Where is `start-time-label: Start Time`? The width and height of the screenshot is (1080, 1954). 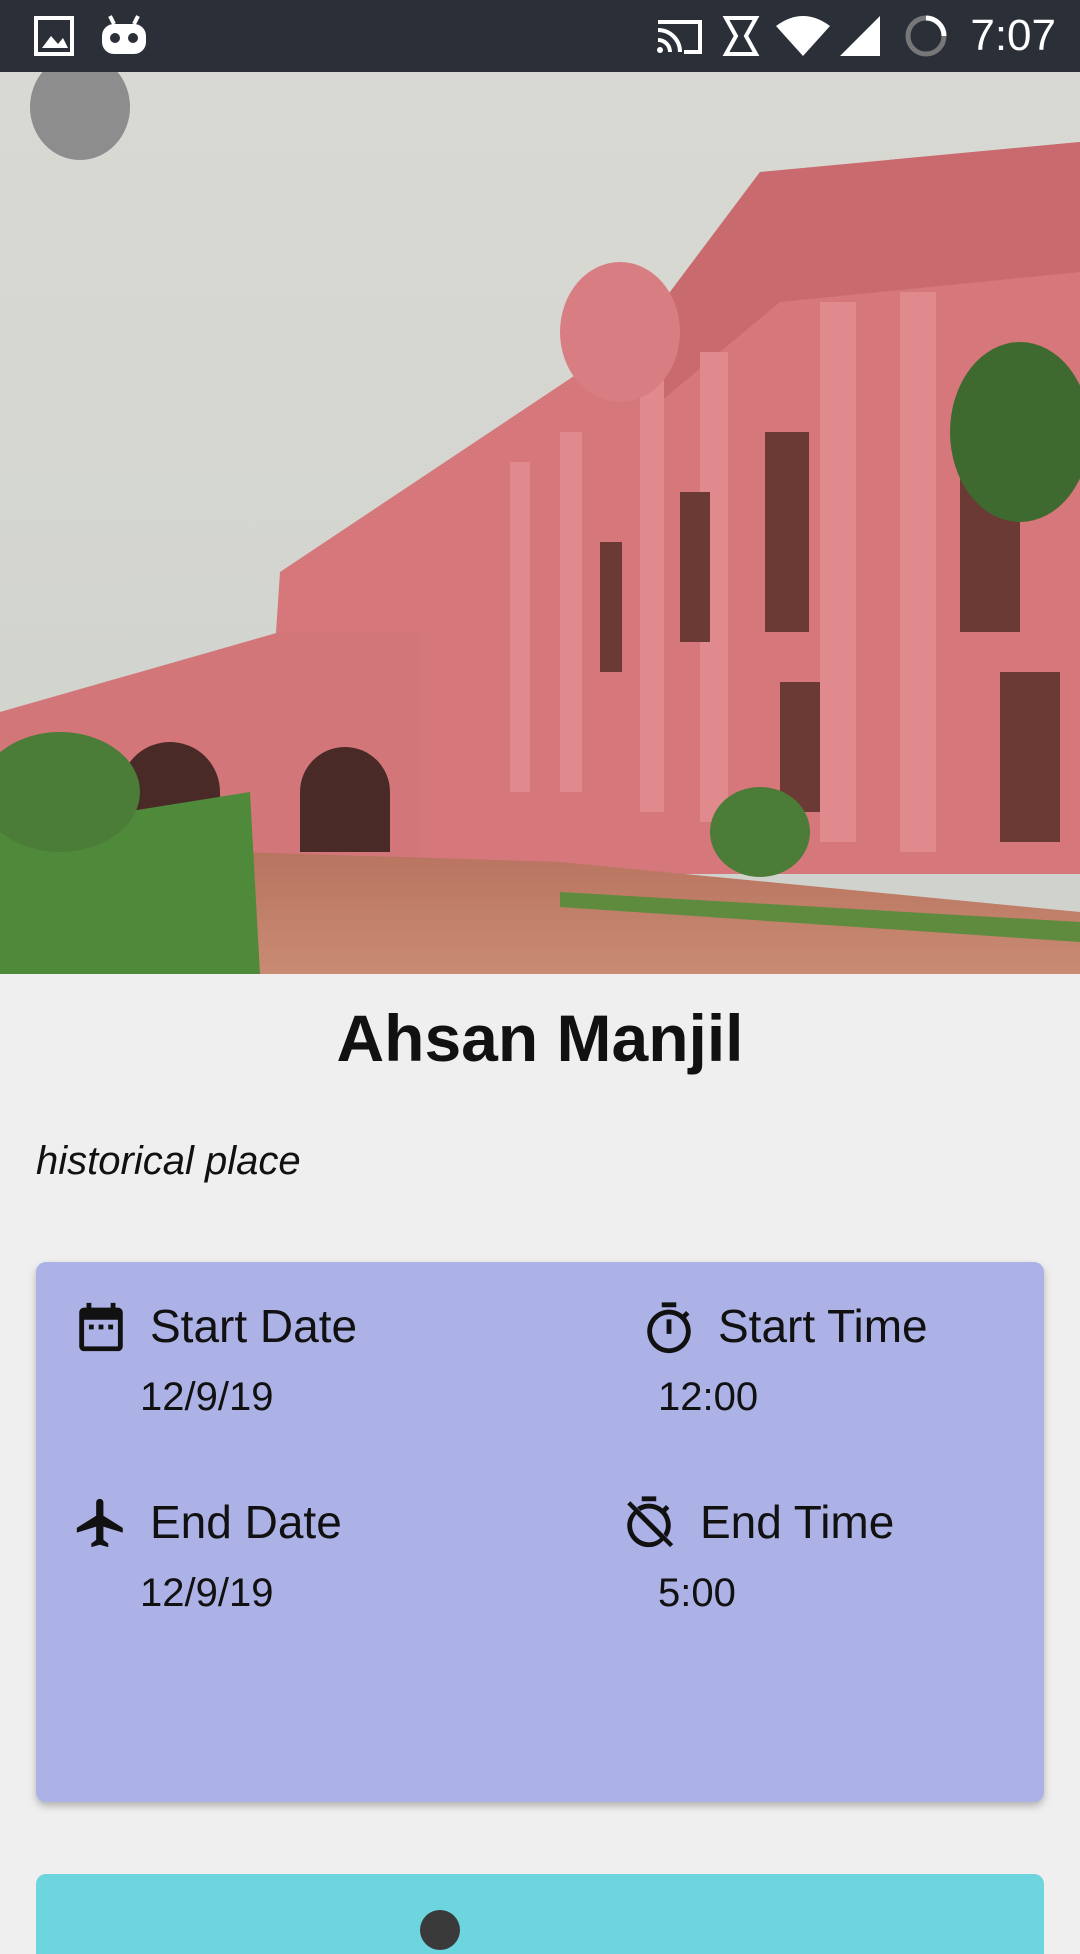
start-time-label: Start Time is located at coordinates (823, 1326).